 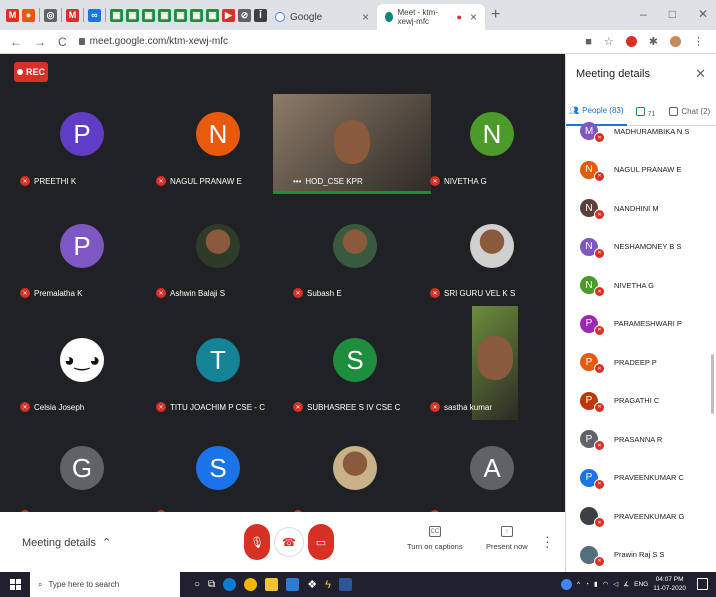 What do you see at coordinates (228, 15) in the screenshot?
I see `youtube-icon: ▶` at bounding box center [228, 15].